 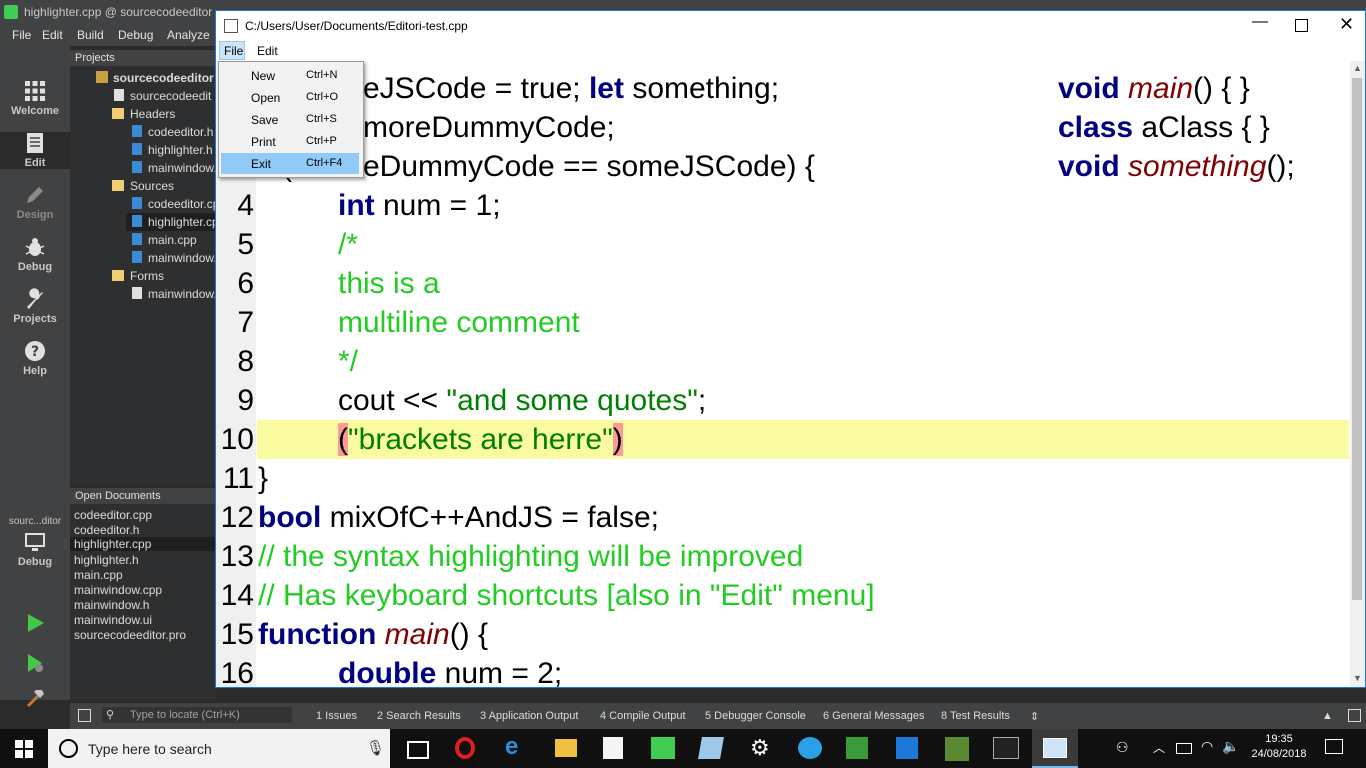 What do you see at coordinates (1346, 24) in the screenshot?
I see `close-icon: ✕` at bounding box center [1346, 24].